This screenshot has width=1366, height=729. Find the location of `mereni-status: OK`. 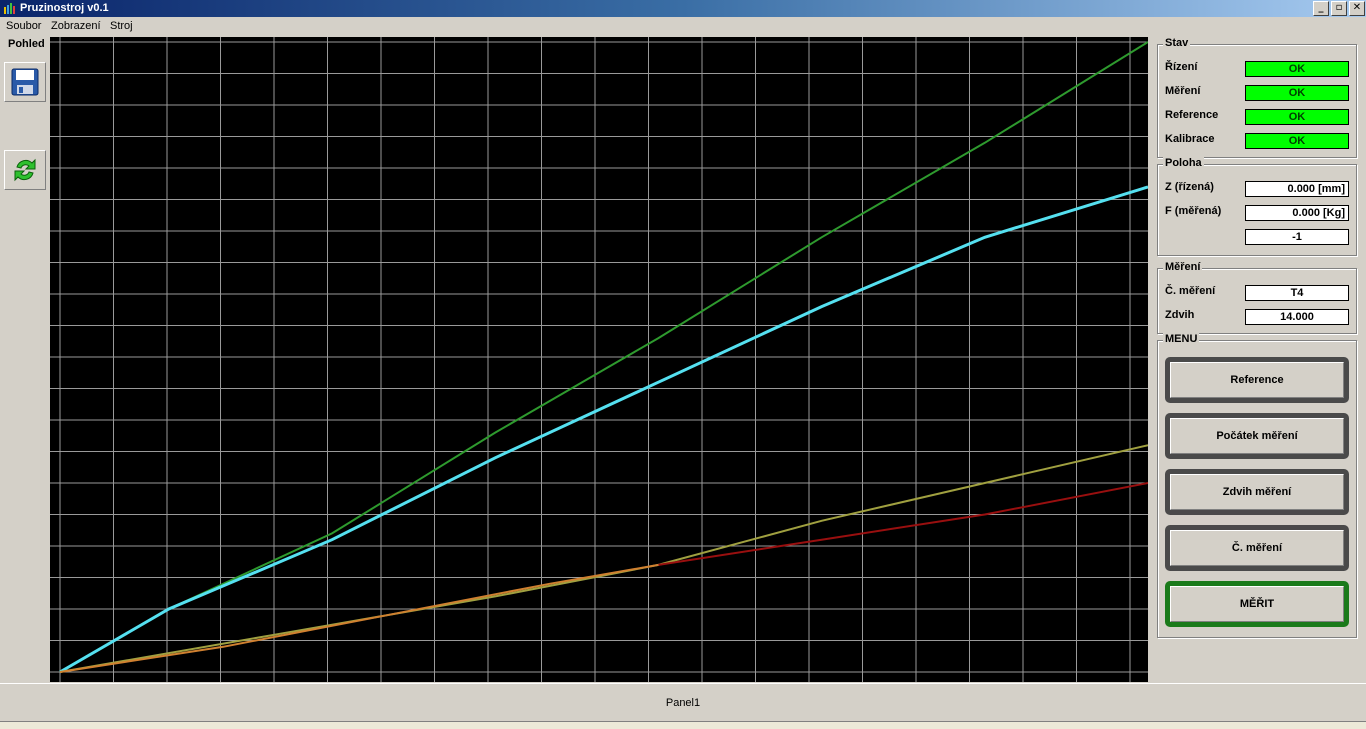

mereni-status: OK is located at coordinates (1297, 93).